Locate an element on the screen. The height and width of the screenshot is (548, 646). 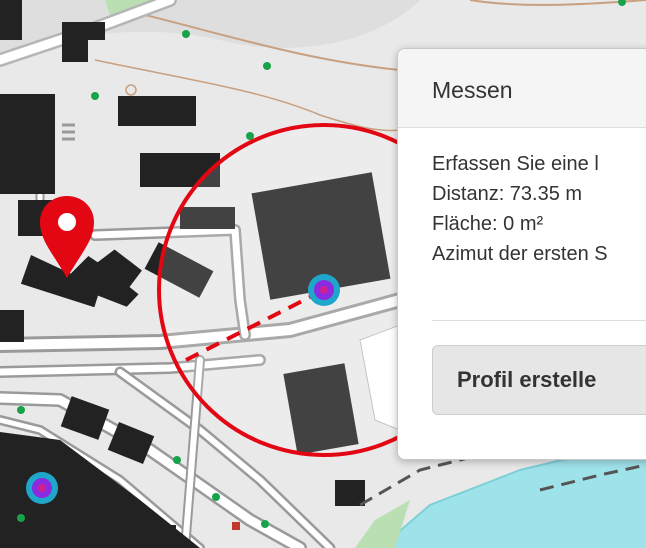
measure-vertex-second is located at coordinates (42, 488).